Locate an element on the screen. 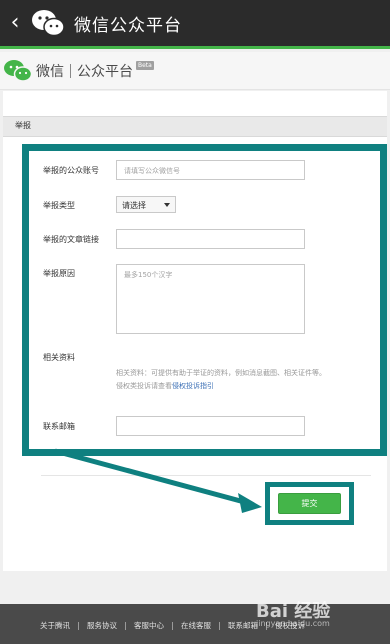  brand-subtitle: 公众平台 is located at coordinates (105, 71).